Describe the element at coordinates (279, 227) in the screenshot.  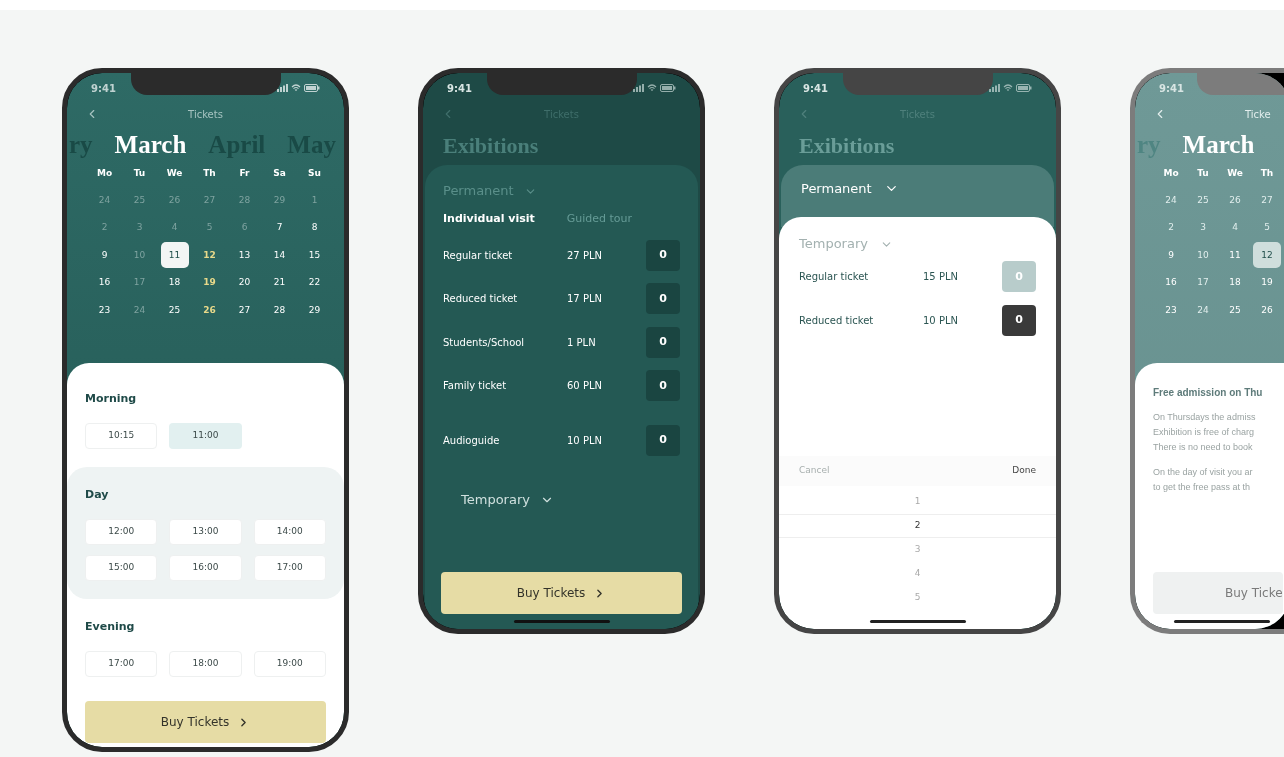
I see `calendar-day: 7` at that location.